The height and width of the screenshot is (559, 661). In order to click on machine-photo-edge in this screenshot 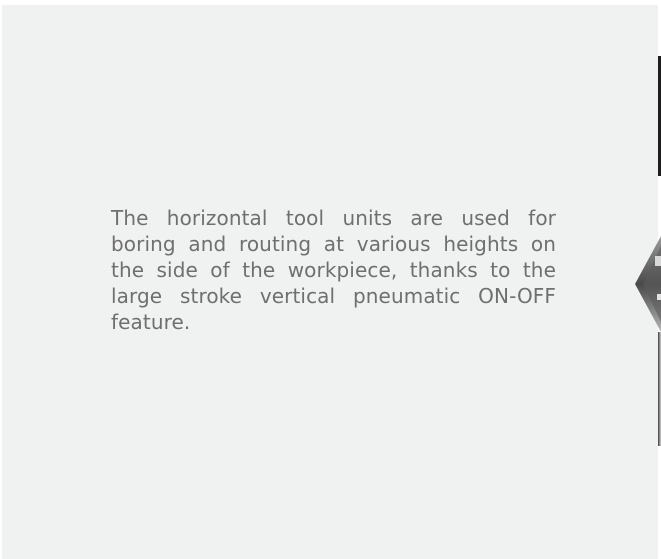, I will do `click(648, 251)`.